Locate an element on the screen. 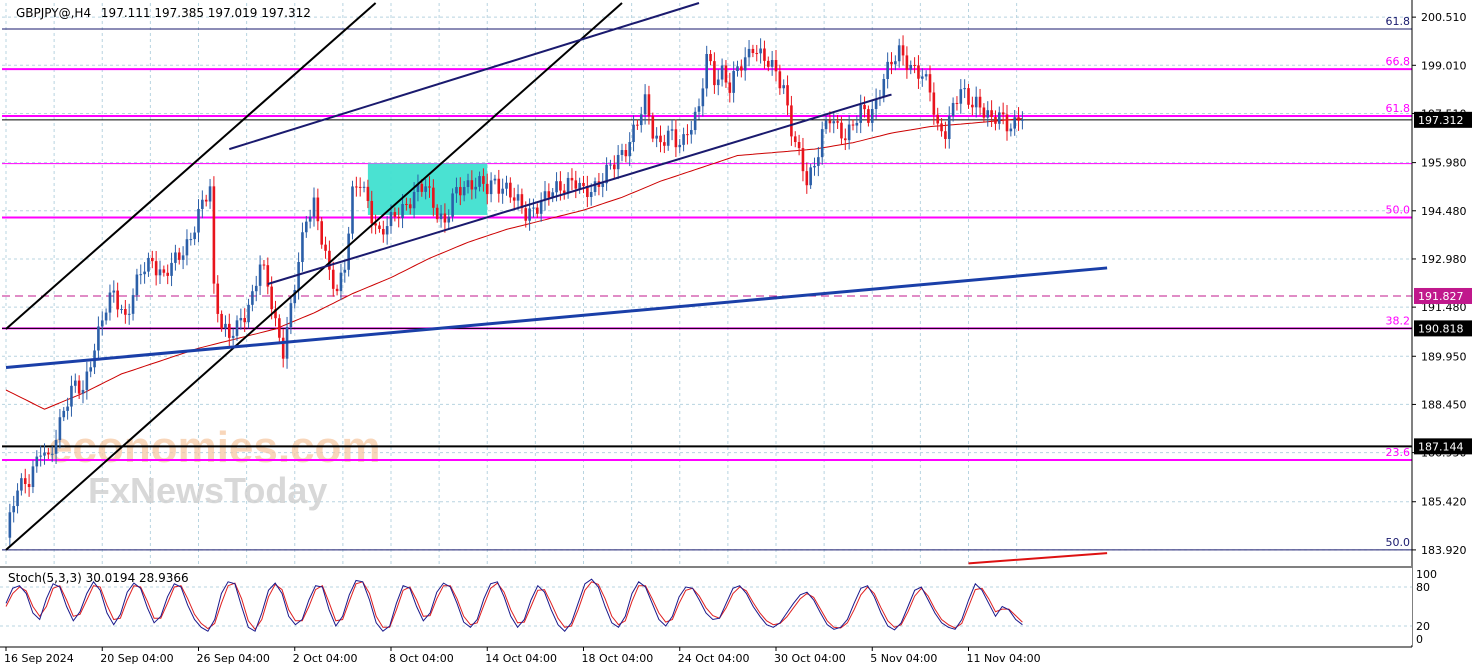  time-tick-label: 24 Oct 04:00 is located at coordinates (714, 658).